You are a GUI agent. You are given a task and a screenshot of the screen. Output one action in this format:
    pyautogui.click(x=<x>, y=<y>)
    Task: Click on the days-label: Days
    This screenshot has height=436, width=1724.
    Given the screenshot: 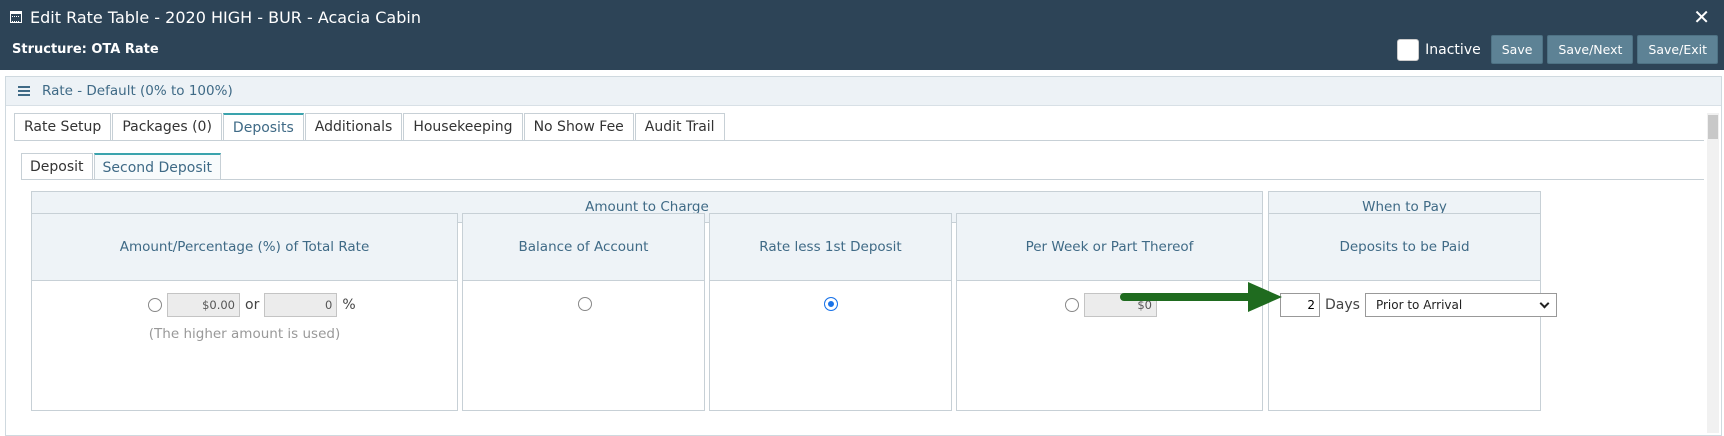 What is the action you would take?
    pyautogui.click(x=1342, y=305)
    